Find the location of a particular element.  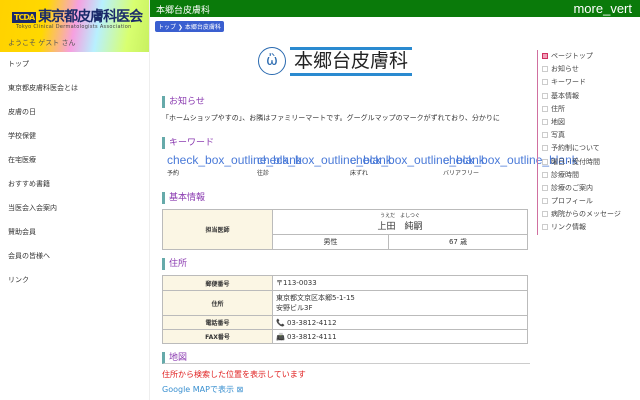

nav-skin-day: 皮膚の日 is located at coordinates (74, 112).